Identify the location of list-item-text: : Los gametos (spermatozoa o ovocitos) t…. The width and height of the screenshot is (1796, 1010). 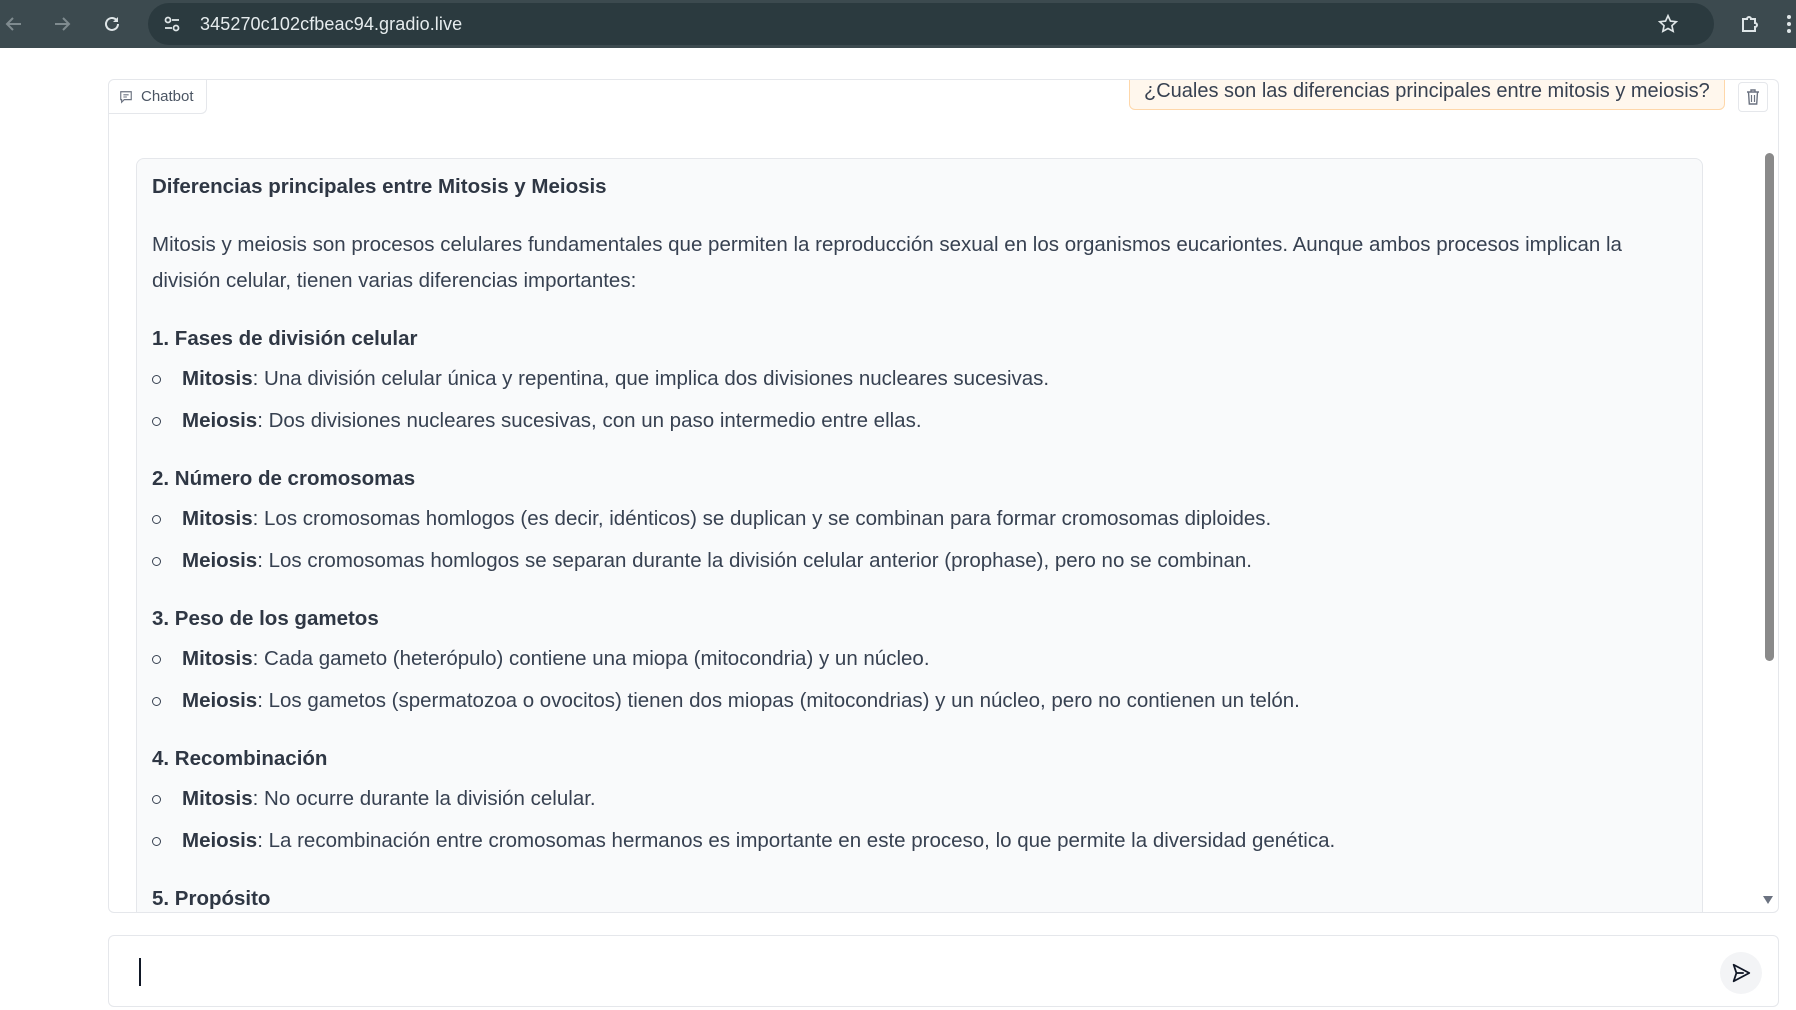
(778, 700).